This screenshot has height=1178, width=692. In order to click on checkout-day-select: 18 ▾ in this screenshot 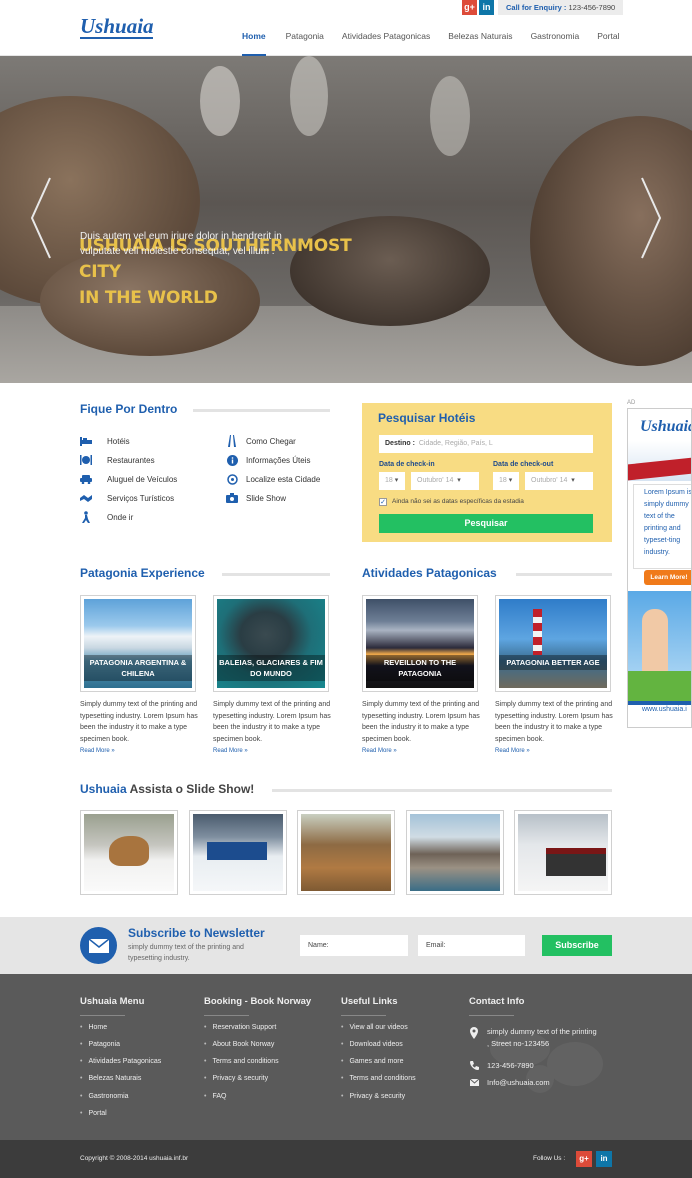, I will do `click(506, 481)`.